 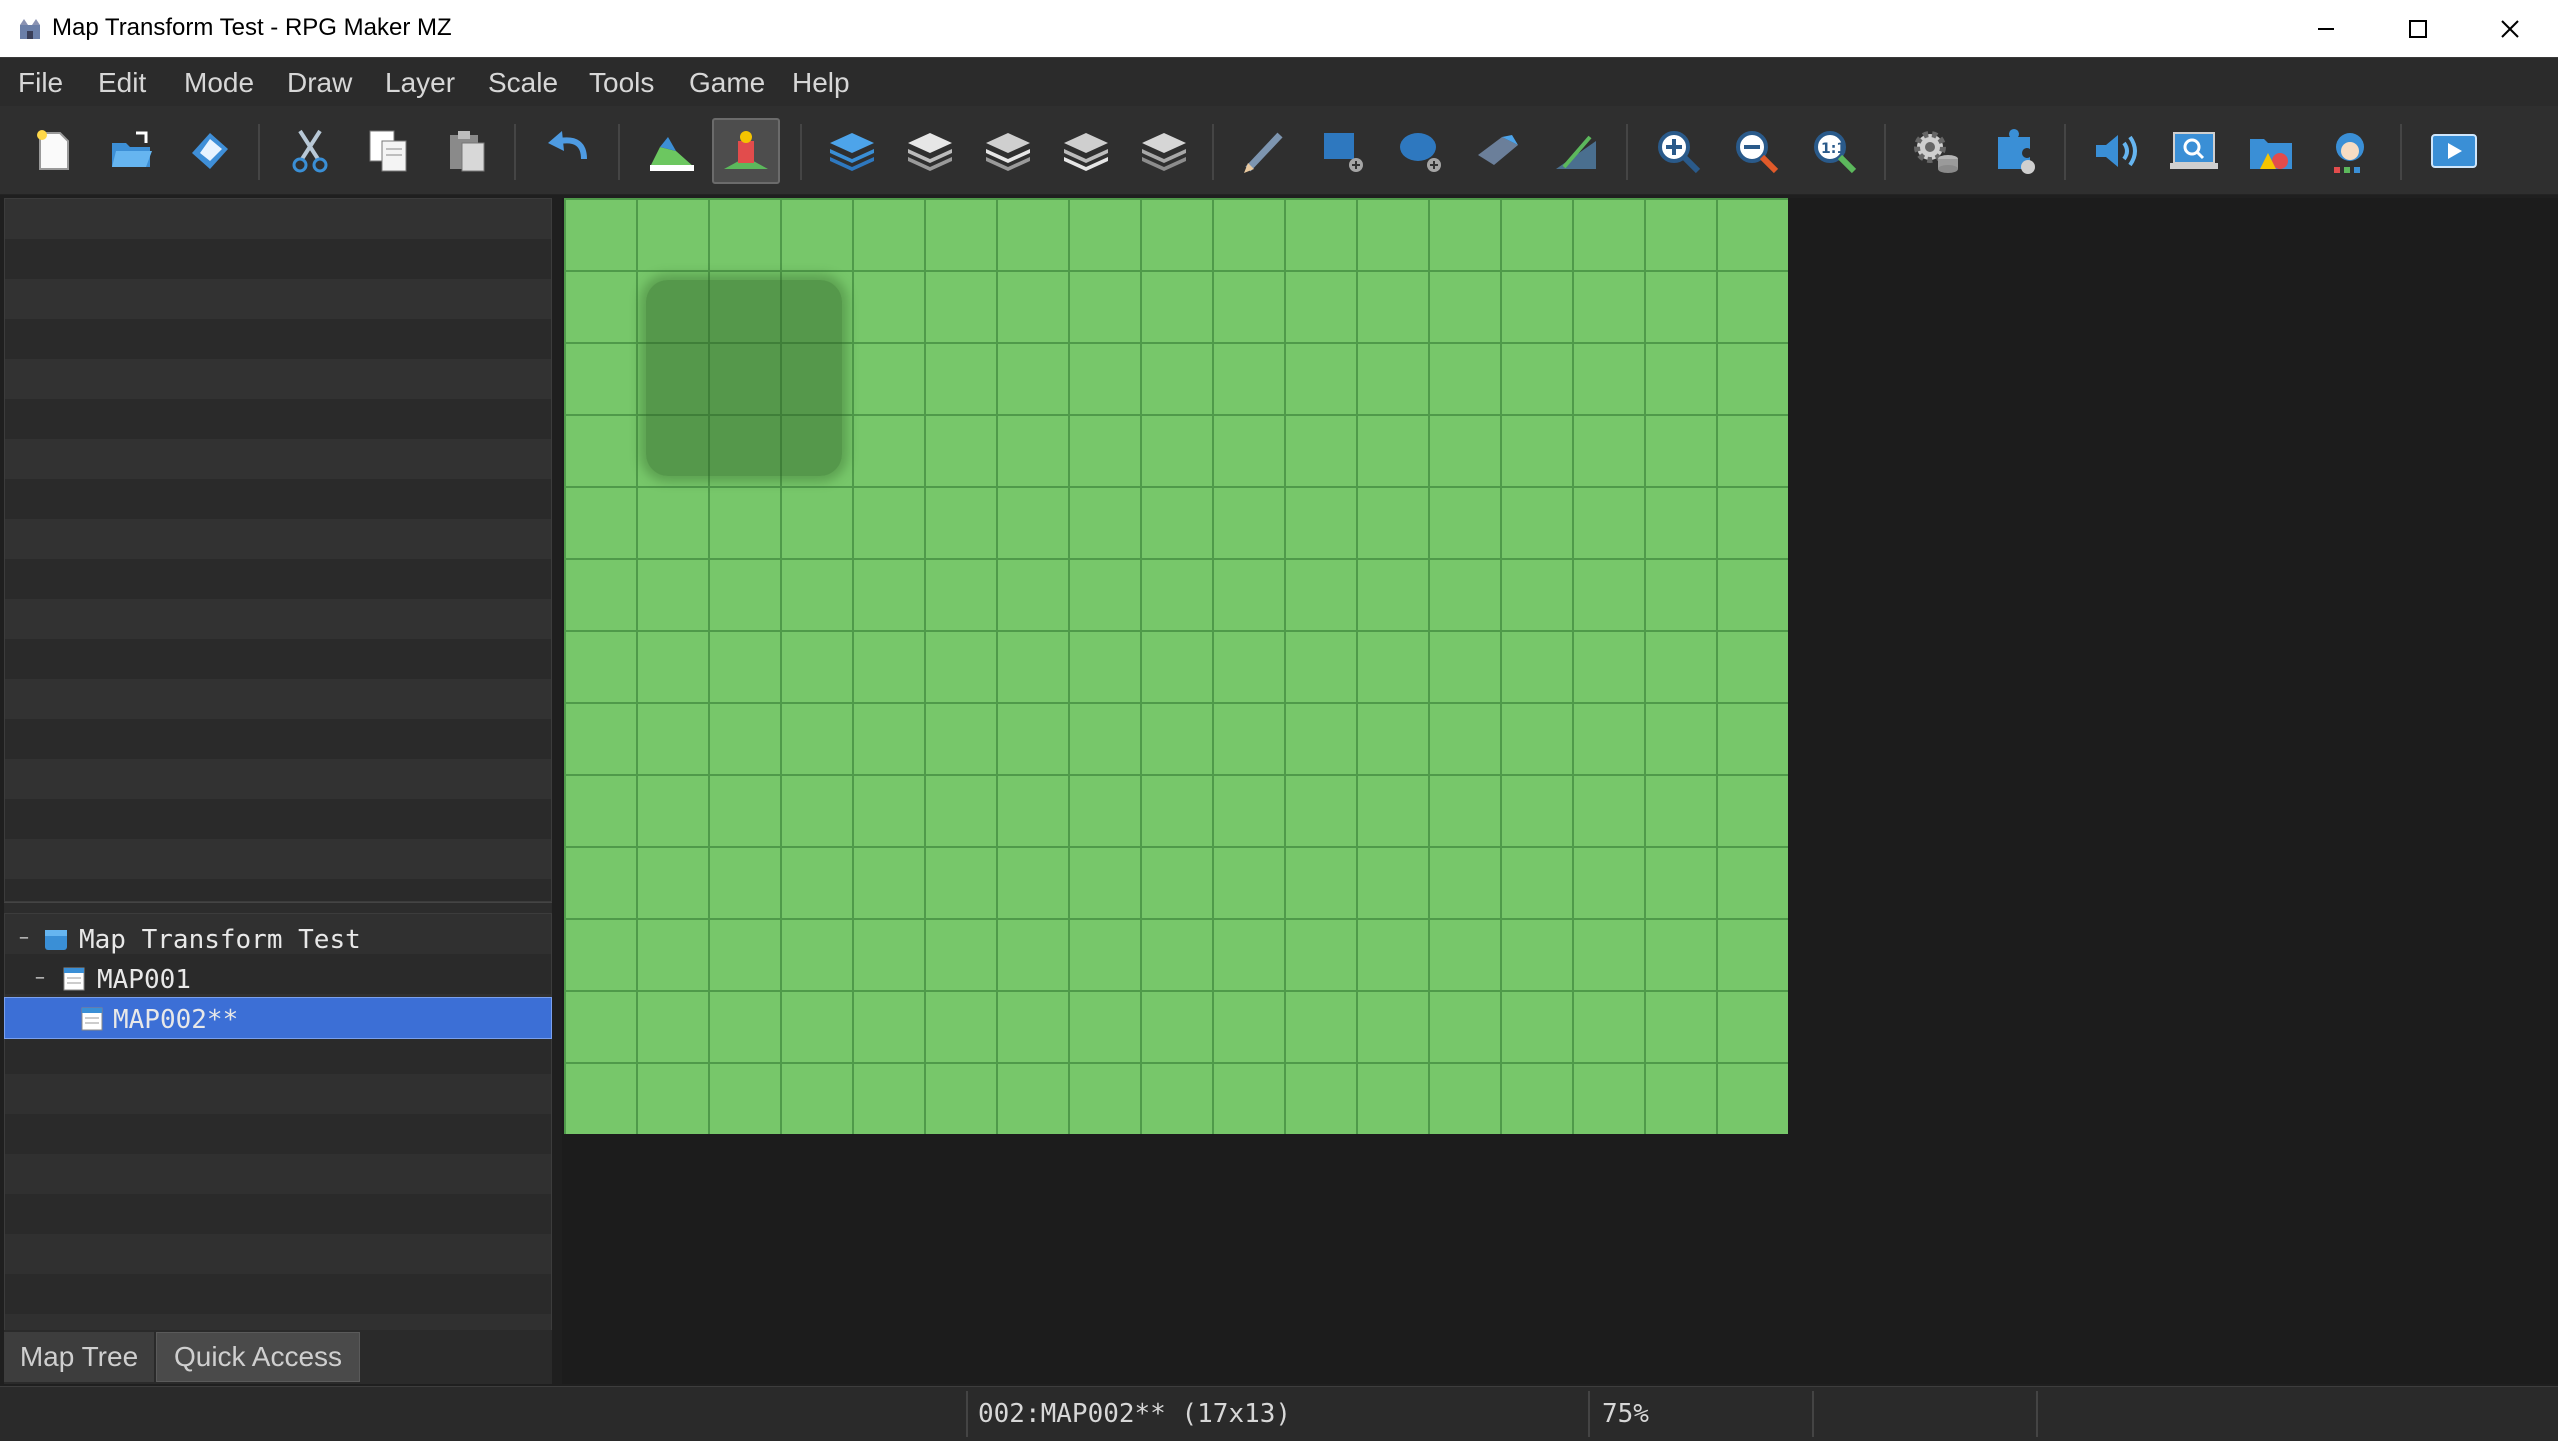 What do you see at coordinates (420, 83) in the screenshot?
I see `menu-layer: Layer` at bounding box center [420, 83].